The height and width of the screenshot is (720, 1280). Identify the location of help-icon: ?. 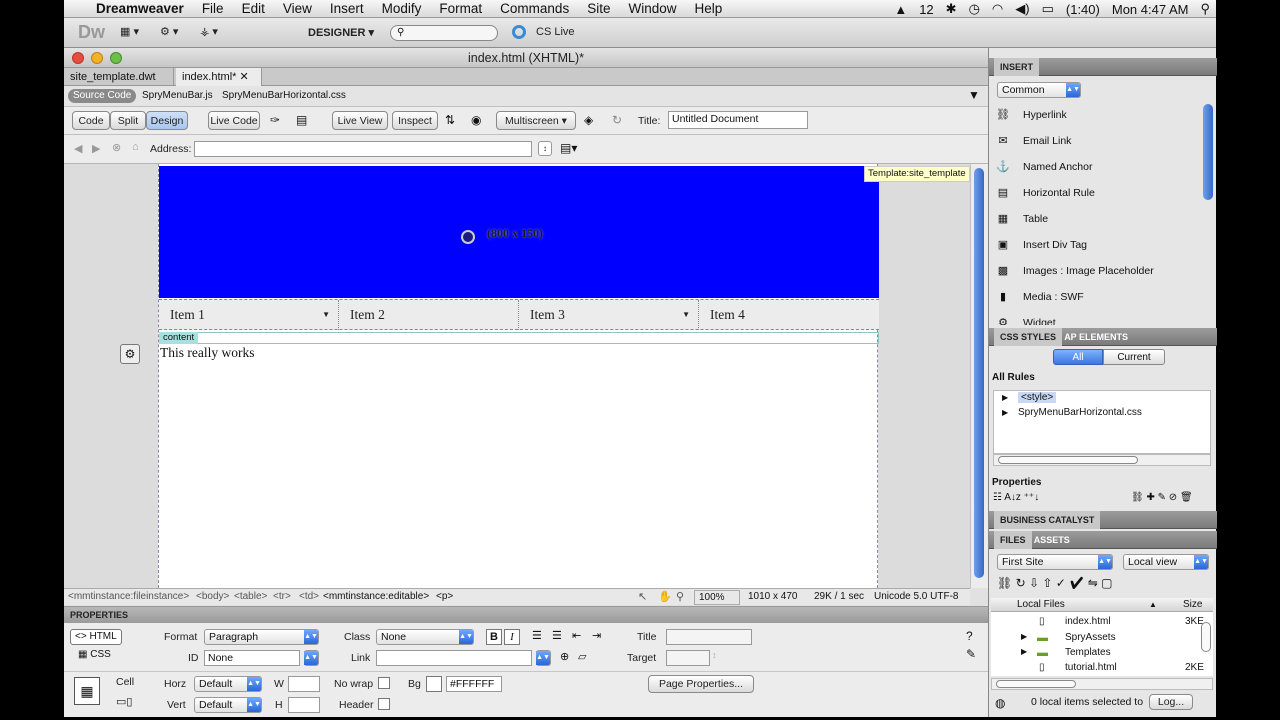
(969, 636).